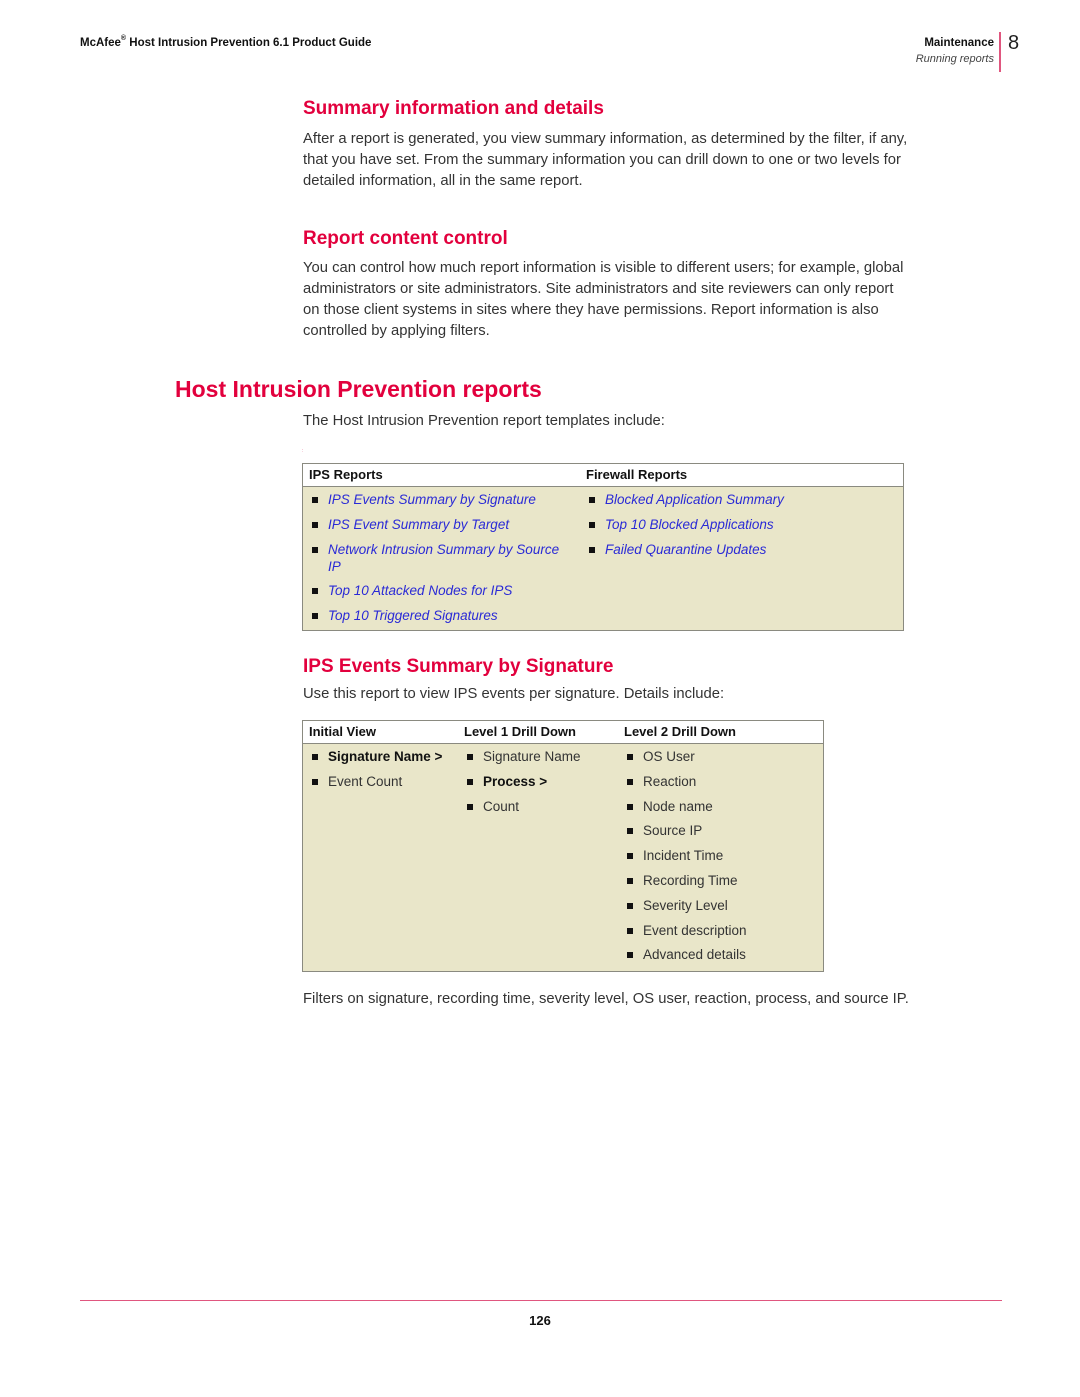  What do you see at coordinates (380, 769) in the screenshot?
I see `initial-view-list: Signature Name > Event Count` at bounding box center [380, 769].